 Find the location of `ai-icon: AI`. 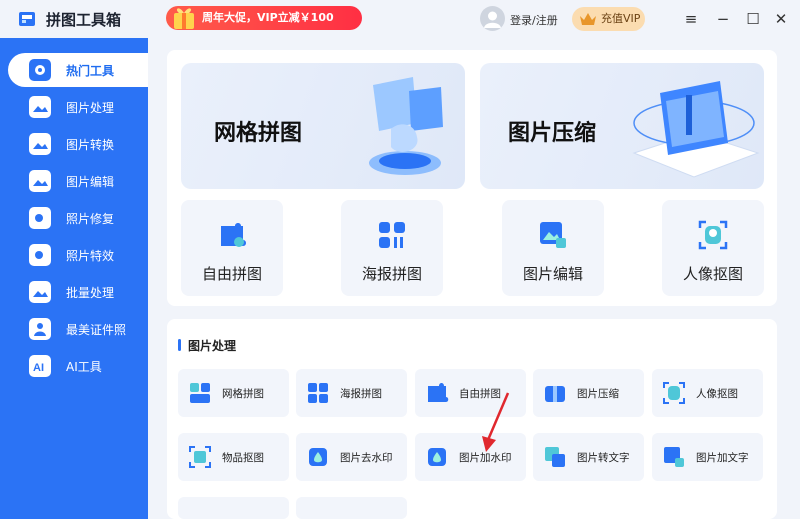

ai-icon: AI is located at coordinates (40, 366).